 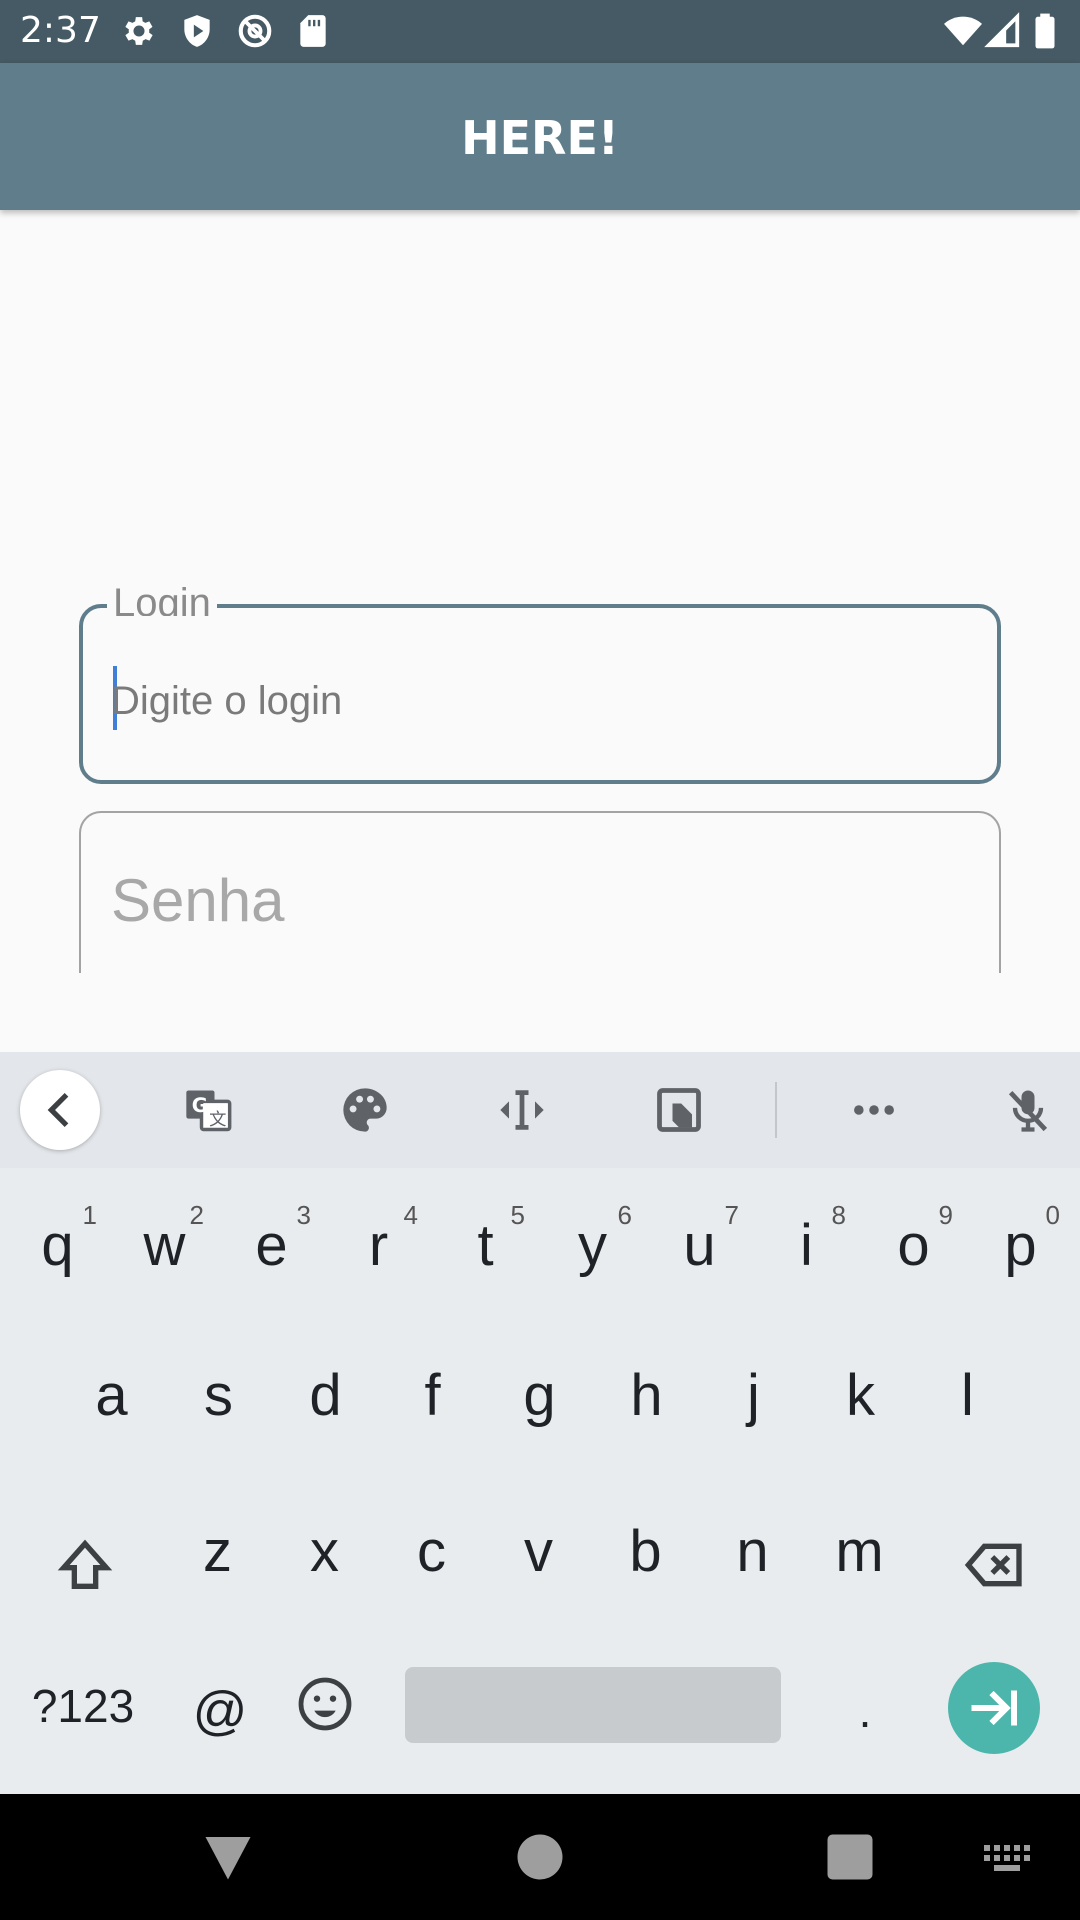 I want to click on mic-off-icon, so click(x=1028, y=1110).